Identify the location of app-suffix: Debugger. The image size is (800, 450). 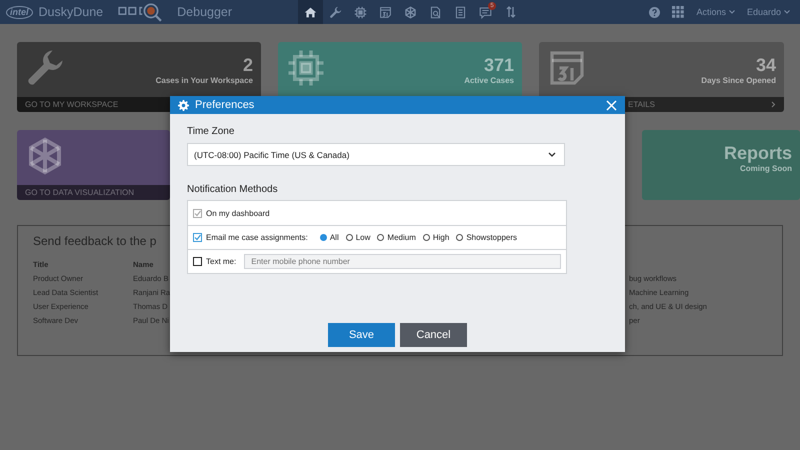
(204, 12).